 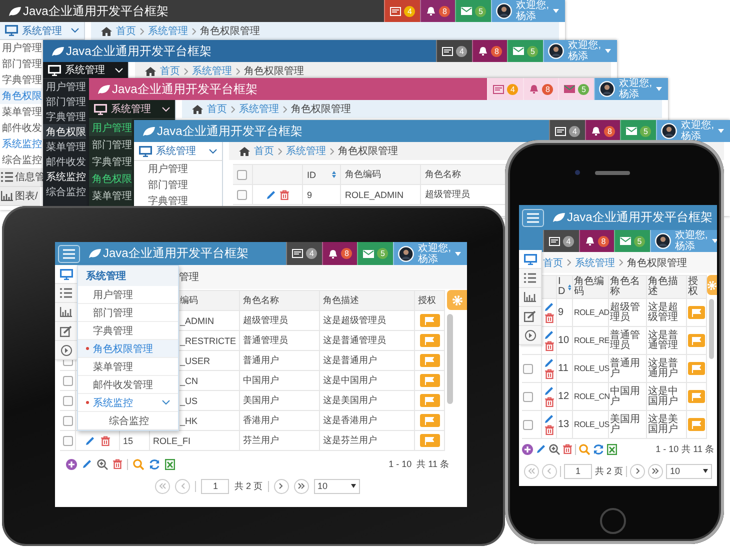 I want to click on column-header: 授权, so click(x=427, y=300).